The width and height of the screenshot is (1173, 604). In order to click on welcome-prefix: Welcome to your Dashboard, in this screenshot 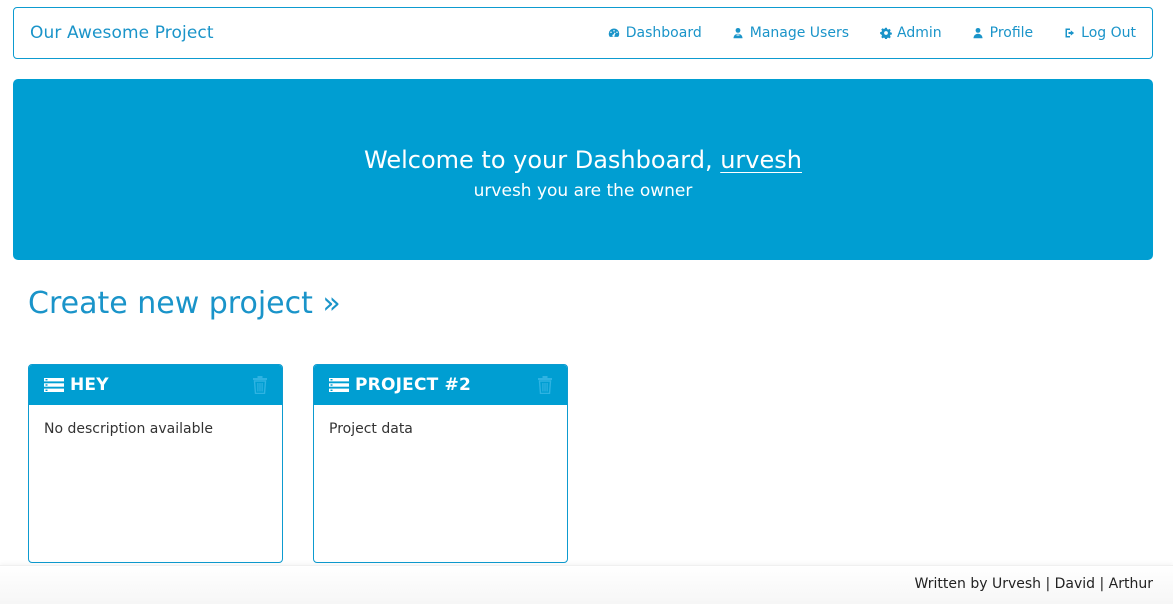, I will do `click(542, 160)`.